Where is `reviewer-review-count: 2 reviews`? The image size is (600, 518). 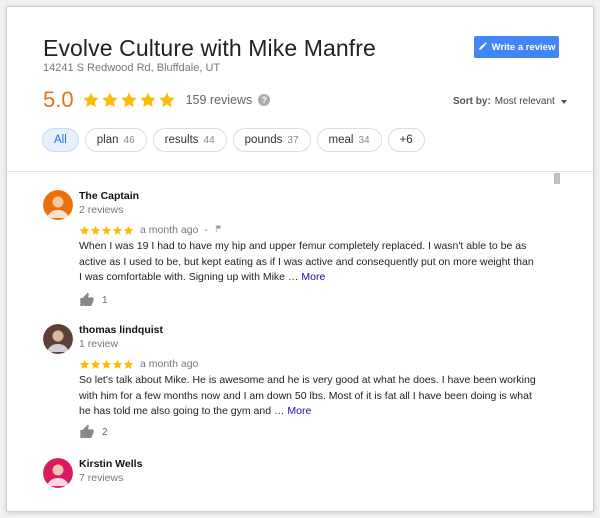
reviewer-review-count: 2 reviews is located at coordinates (101, 210).